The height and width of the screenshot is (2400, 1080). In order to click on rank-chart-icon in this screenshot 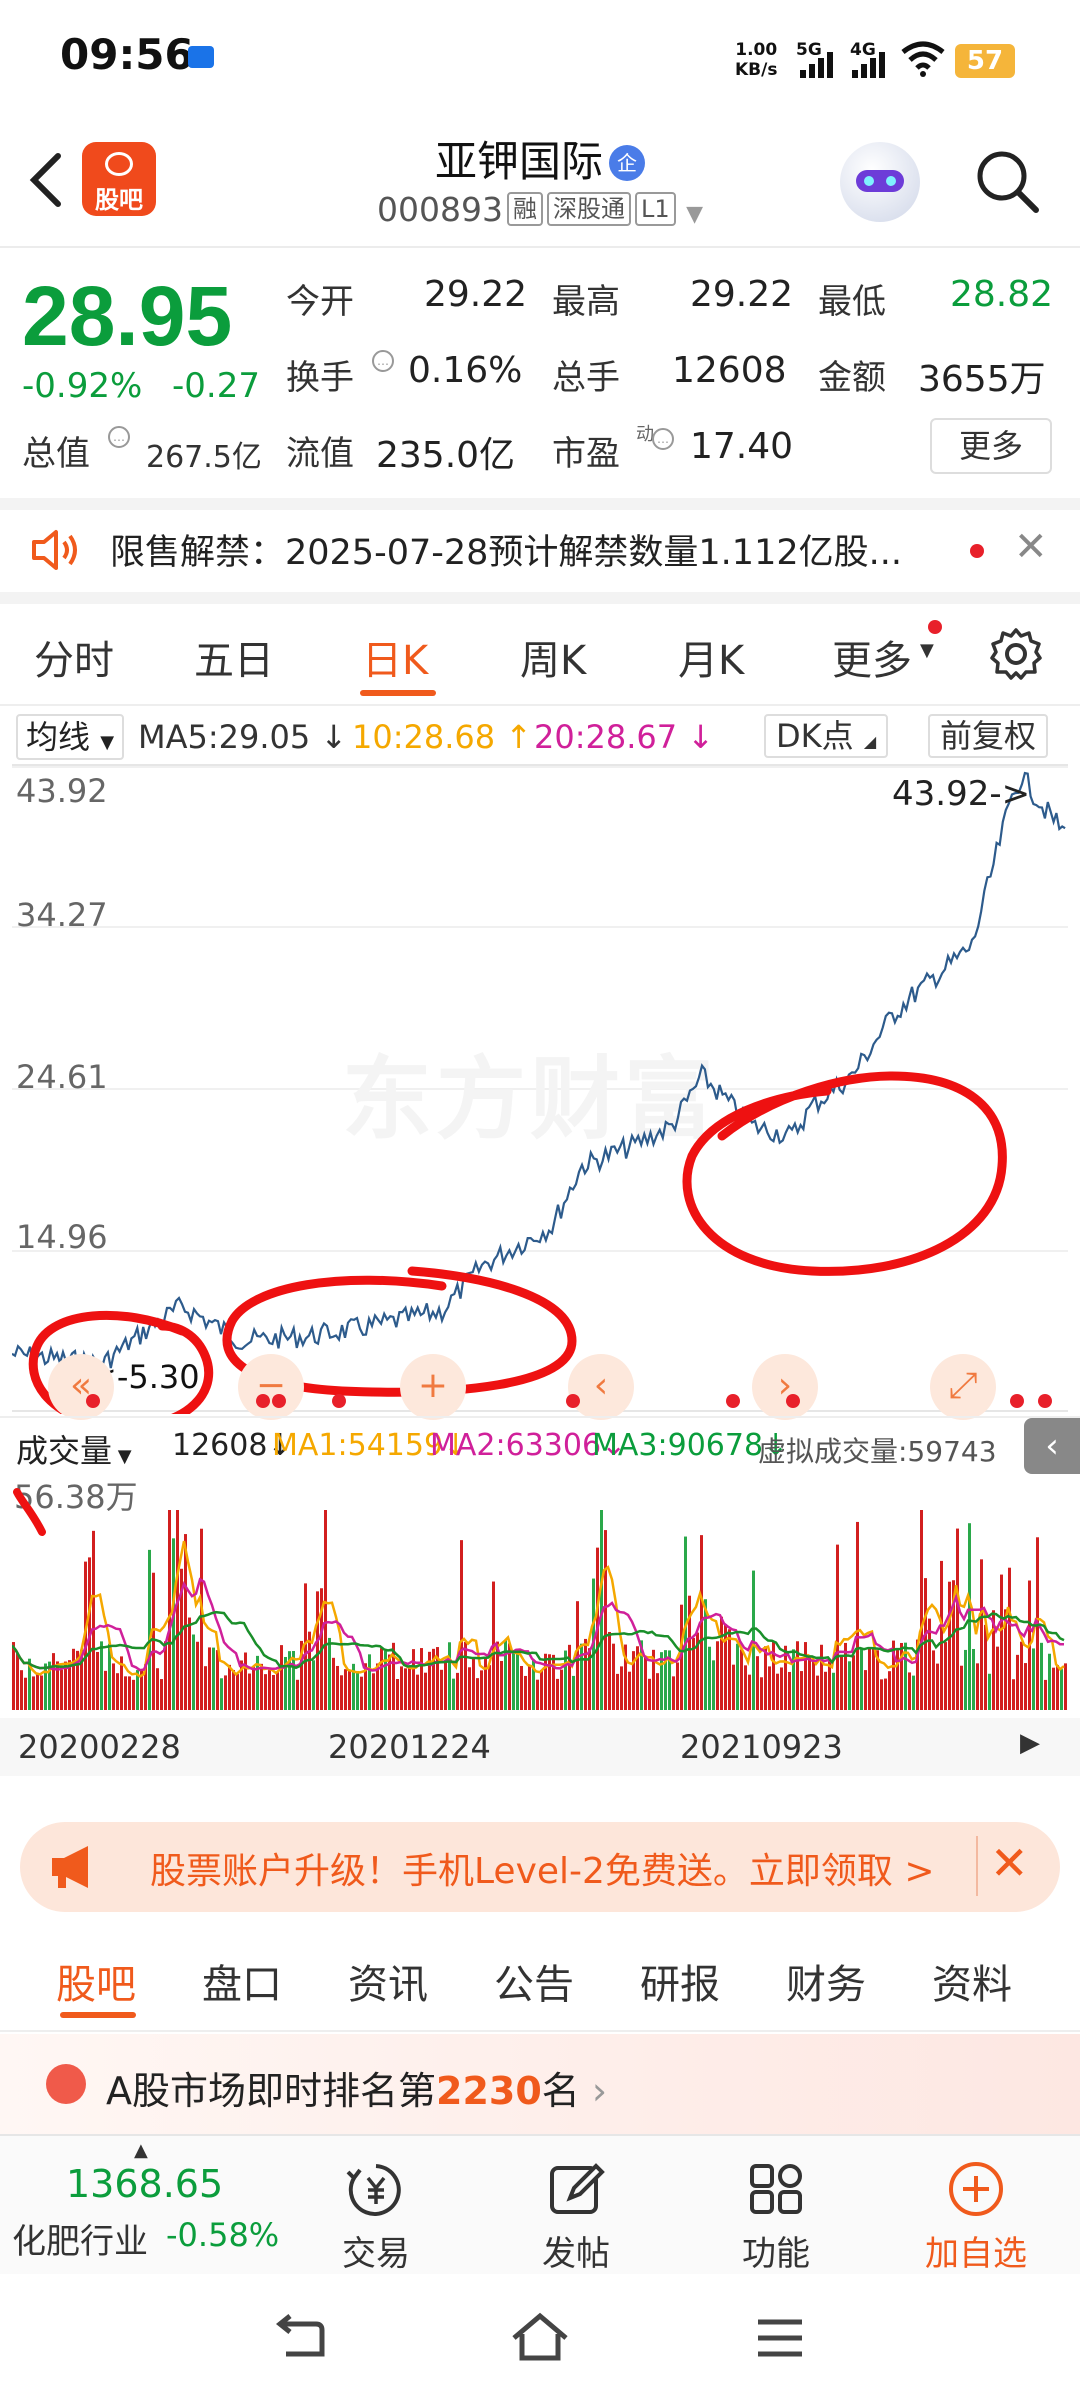, I will do `click(66, 2084)`.